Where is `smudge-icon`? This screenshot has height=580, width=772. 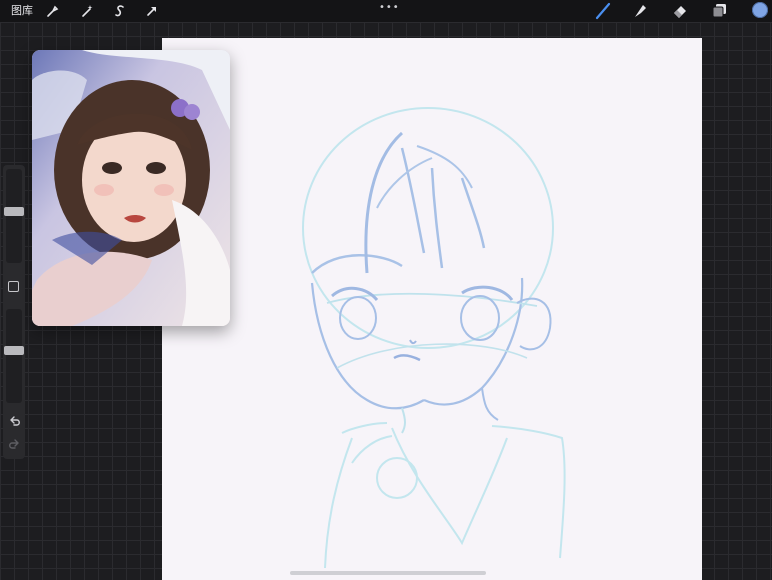 smudge-icon is located at coordinates (640, 11).